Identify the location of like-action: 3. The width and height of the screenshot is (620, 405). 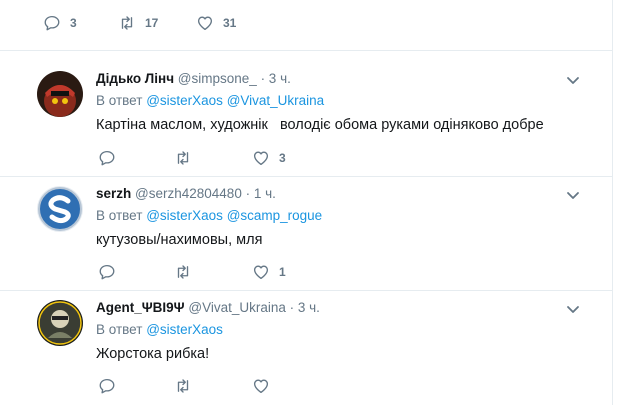
(269, 158).